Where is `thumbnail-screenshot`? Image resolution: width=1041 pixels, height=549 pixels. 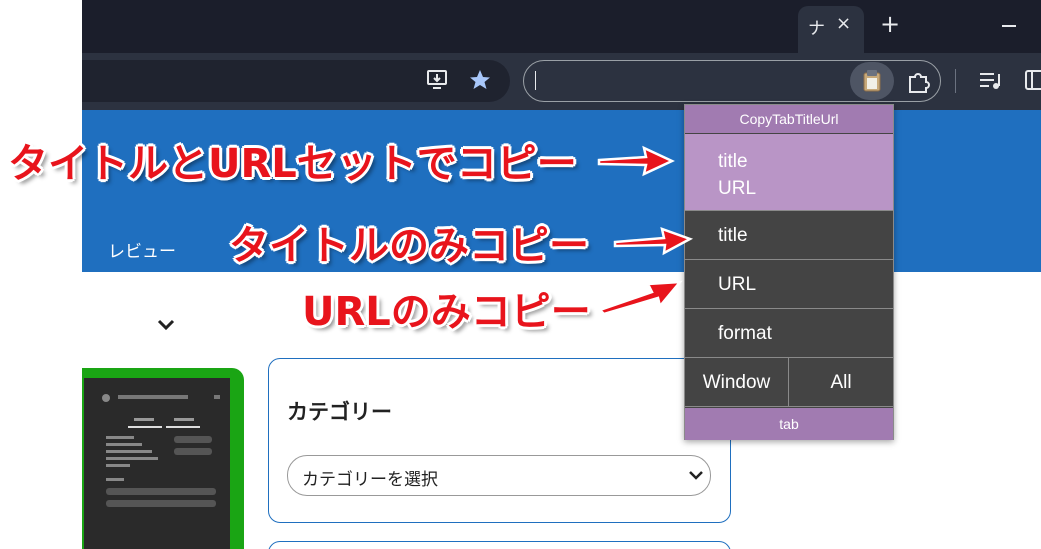 thumbnail-screenshot is located at coordinates (157, 463).